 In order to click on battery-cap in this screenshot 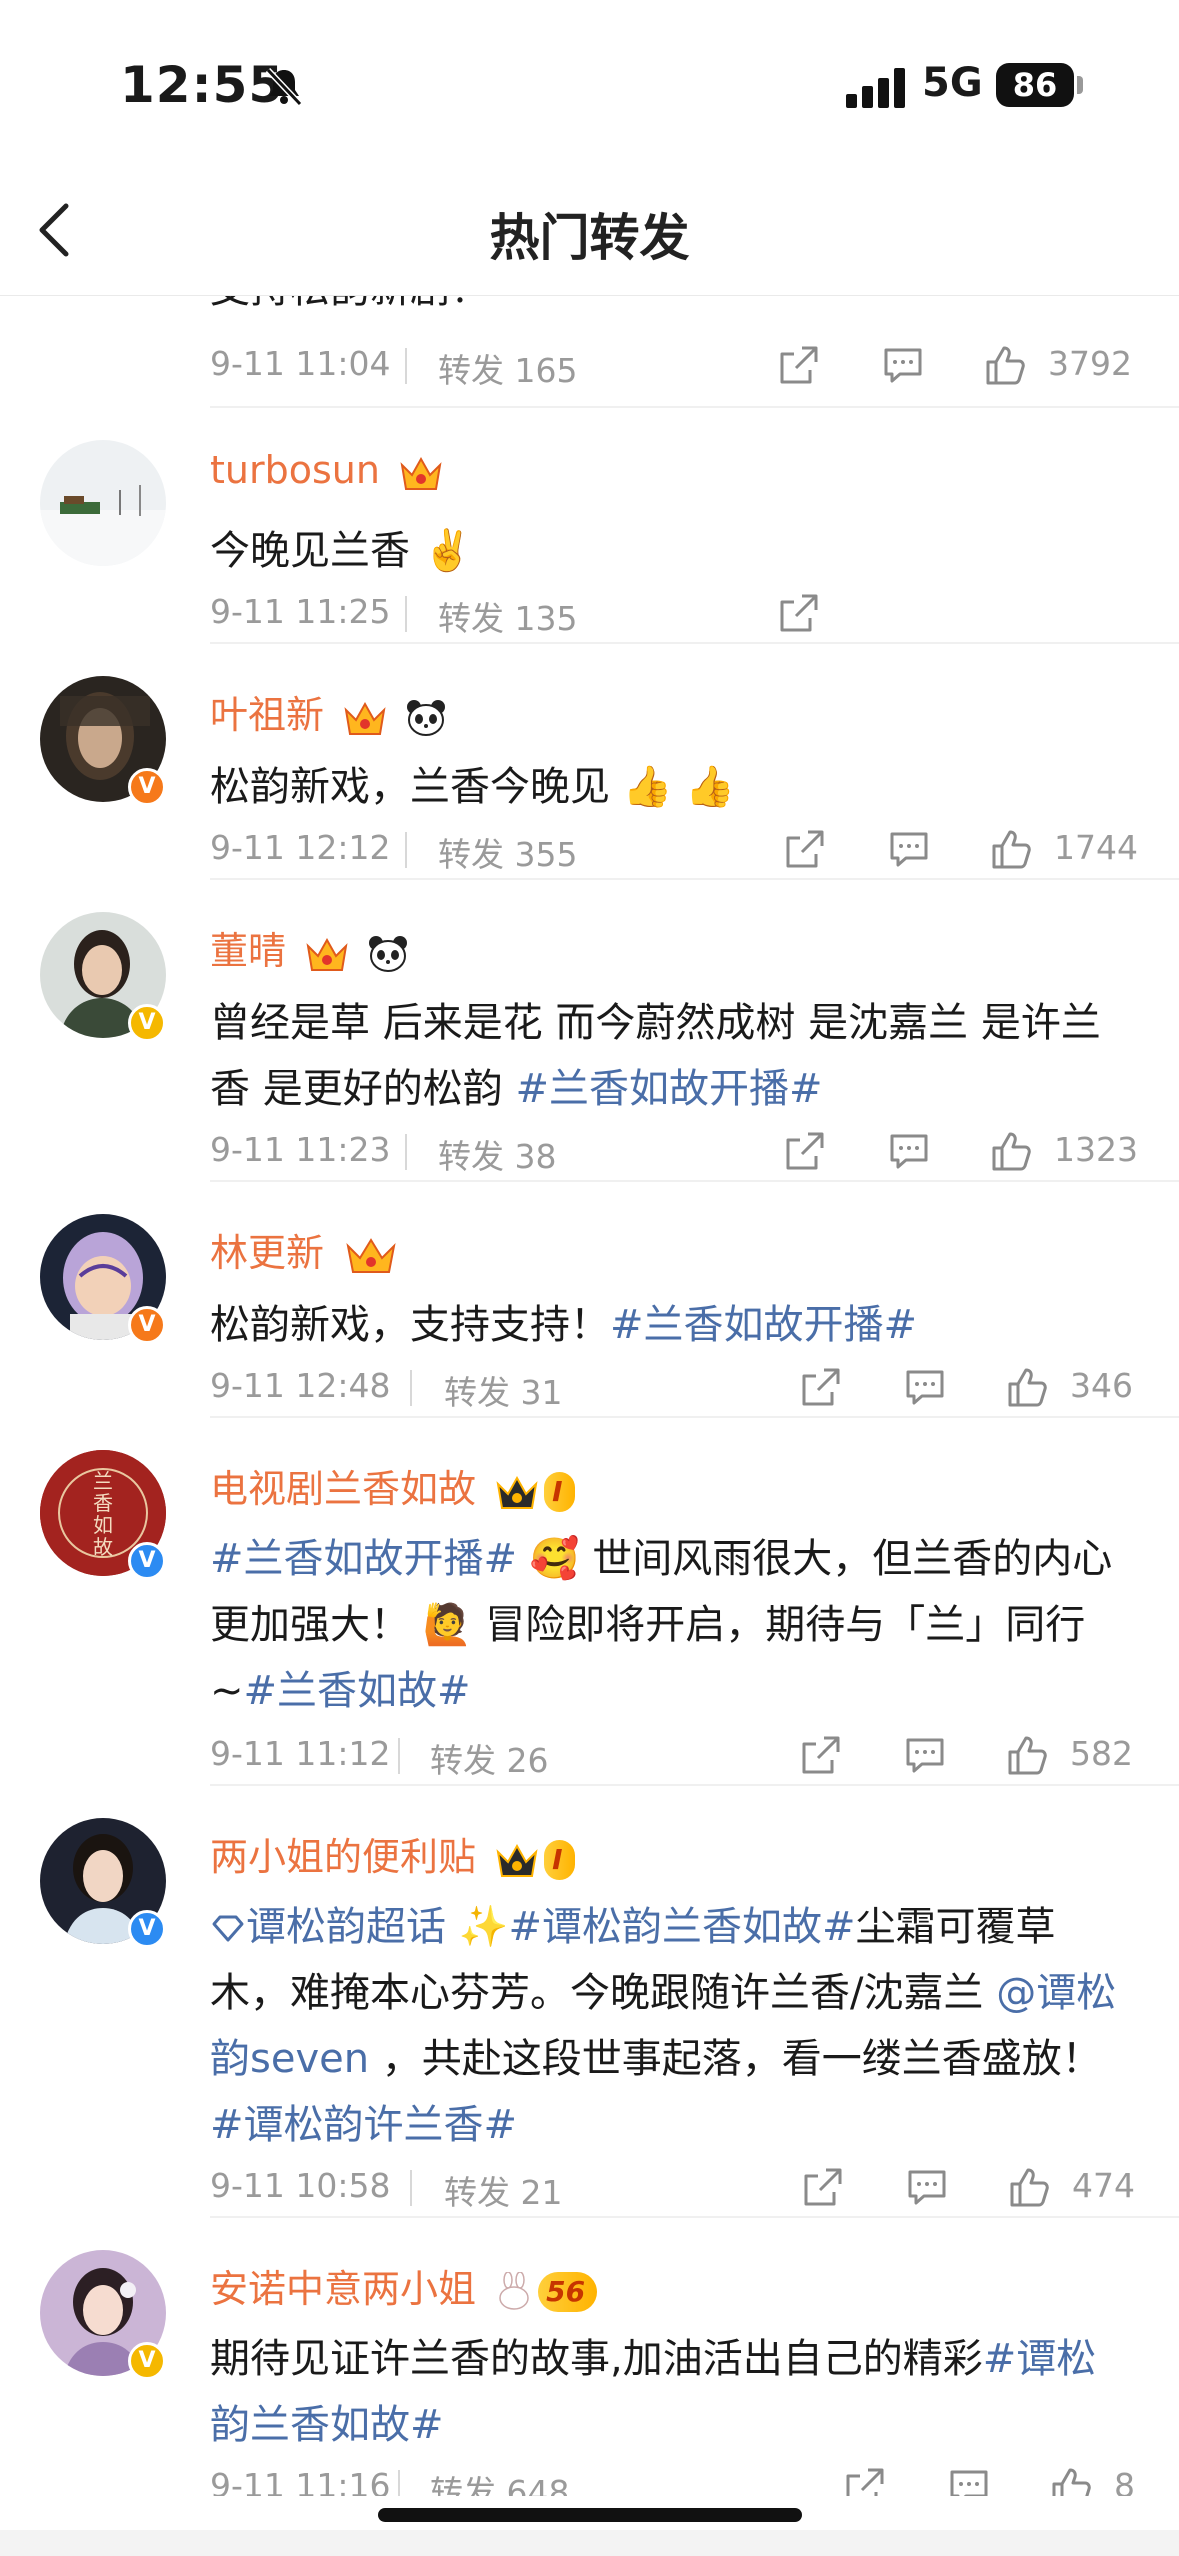, I will do `click(1080, 85)`.